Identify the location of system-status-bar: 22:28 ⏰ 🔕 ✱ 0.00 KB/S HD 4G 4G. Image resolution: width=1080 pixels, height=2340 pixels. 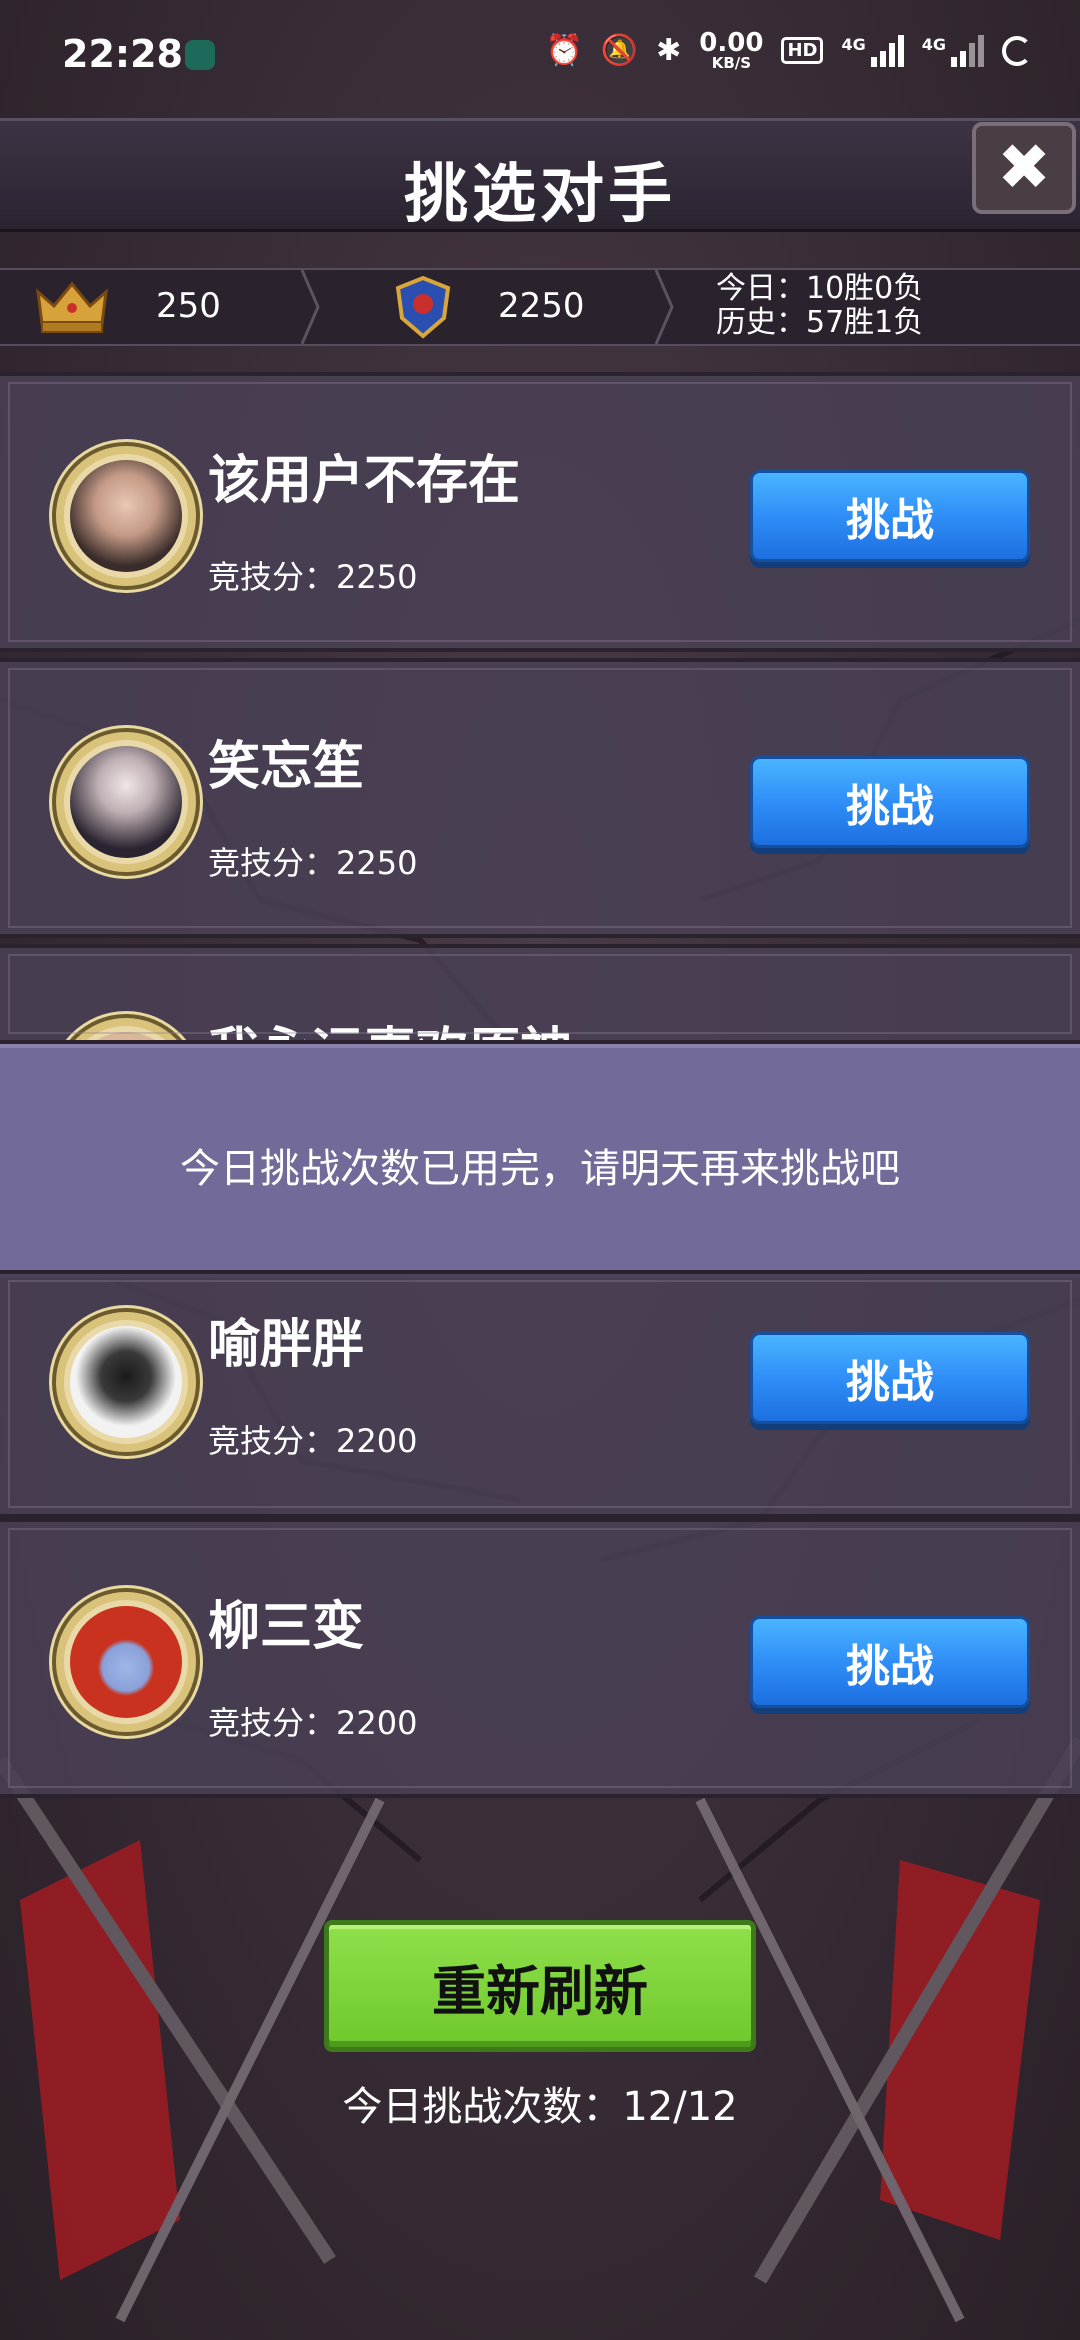
(540, 55).